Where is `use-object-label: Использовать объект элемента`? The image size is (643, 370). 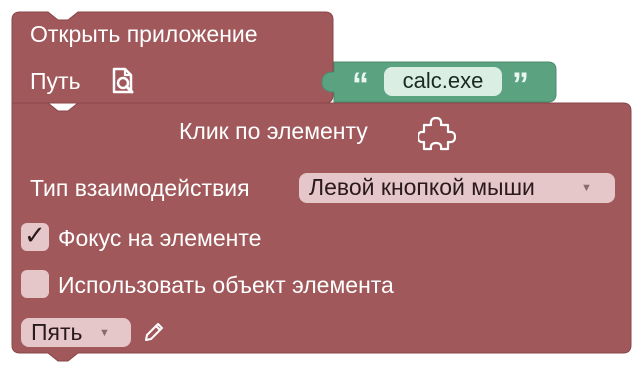 use-object-label: Использовать объект элемента is located at coordinates (226, 285).